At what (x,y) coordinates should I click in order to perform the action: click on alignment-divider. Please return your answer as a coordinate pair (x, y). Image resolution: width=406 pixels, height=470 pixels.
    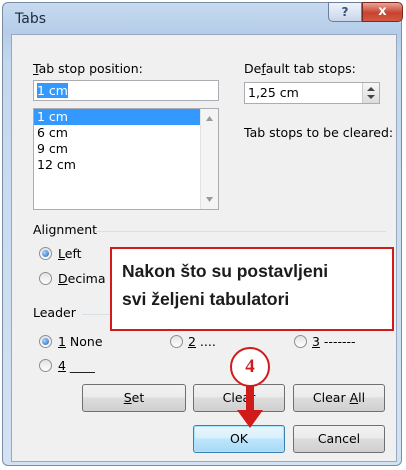
    Looking at the image, I should click on (241, 231).